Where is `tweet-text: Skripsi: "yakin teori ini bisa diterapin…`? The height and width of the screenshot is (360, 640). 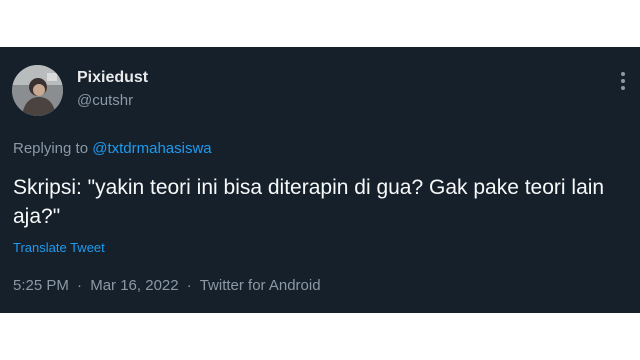
tweet-text: Skripsi: "yakin teori ini bisa diterapin… is located at coordinates (309, 202).